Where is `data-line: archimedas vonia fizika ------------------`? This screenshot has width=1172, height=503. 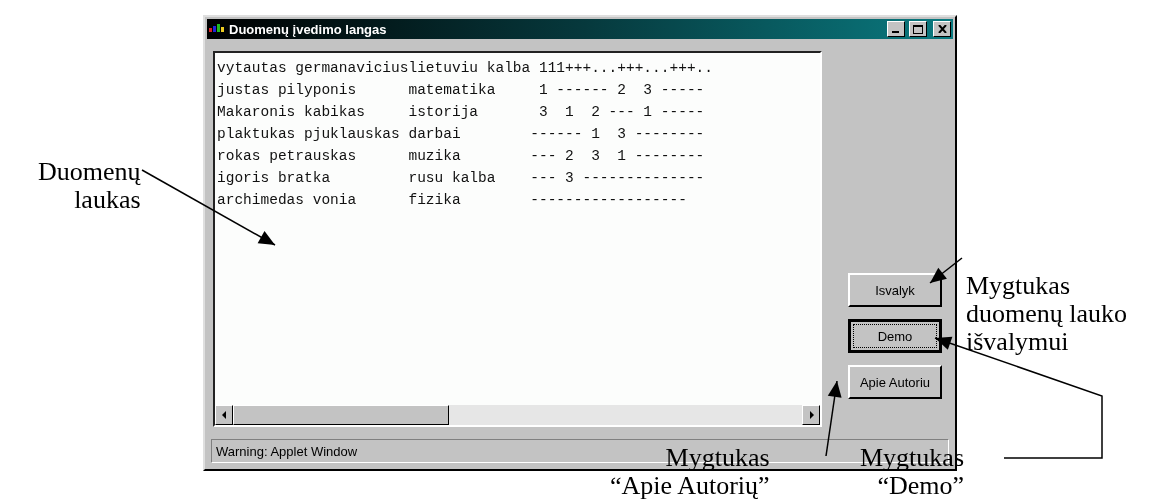 data-line: archimedas vonia fizika ------------------ is located at coordinates (452, 200).